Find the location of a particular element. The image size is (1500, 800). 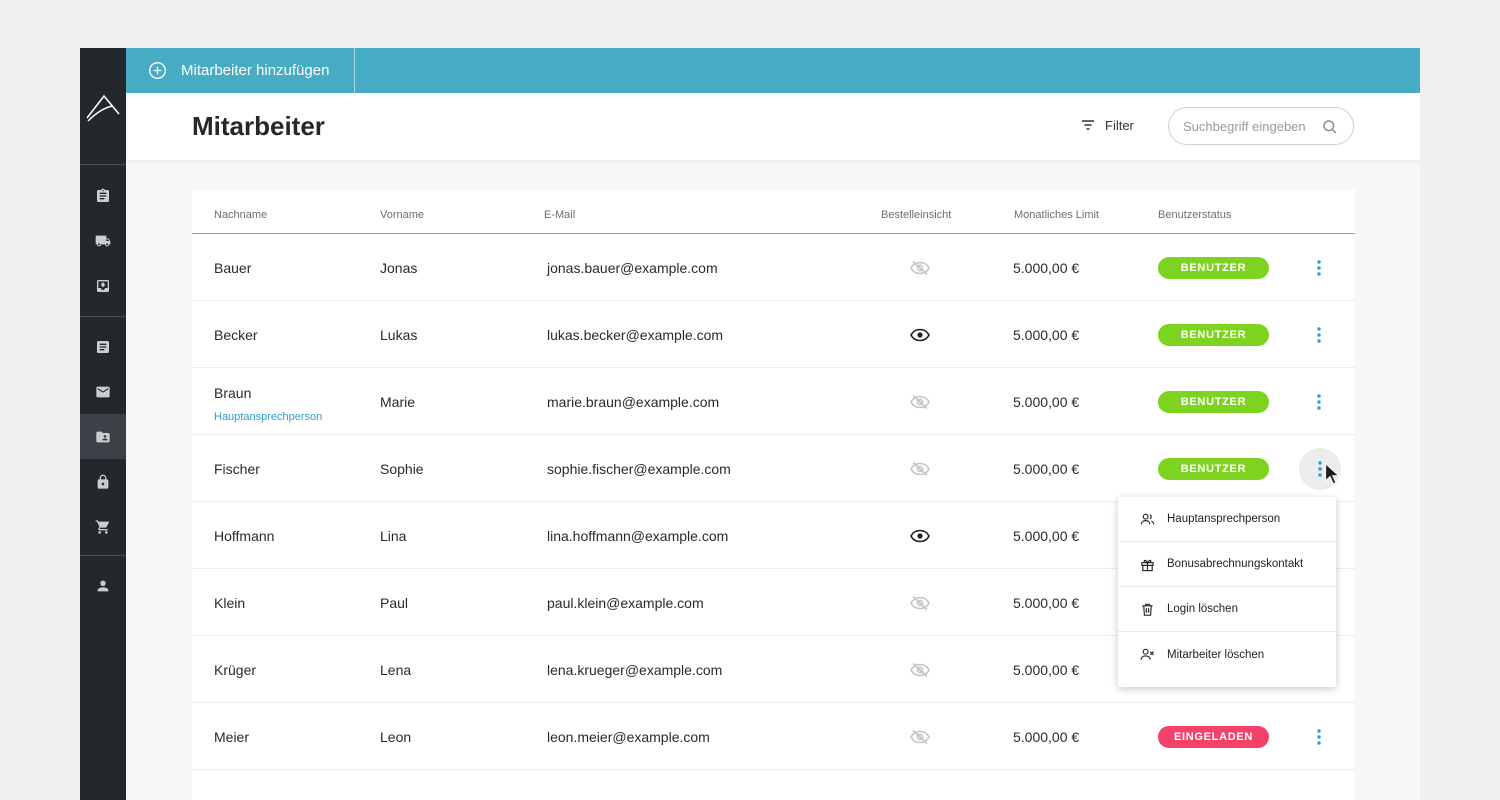

lock-icon is located at coordinates (103, 481).